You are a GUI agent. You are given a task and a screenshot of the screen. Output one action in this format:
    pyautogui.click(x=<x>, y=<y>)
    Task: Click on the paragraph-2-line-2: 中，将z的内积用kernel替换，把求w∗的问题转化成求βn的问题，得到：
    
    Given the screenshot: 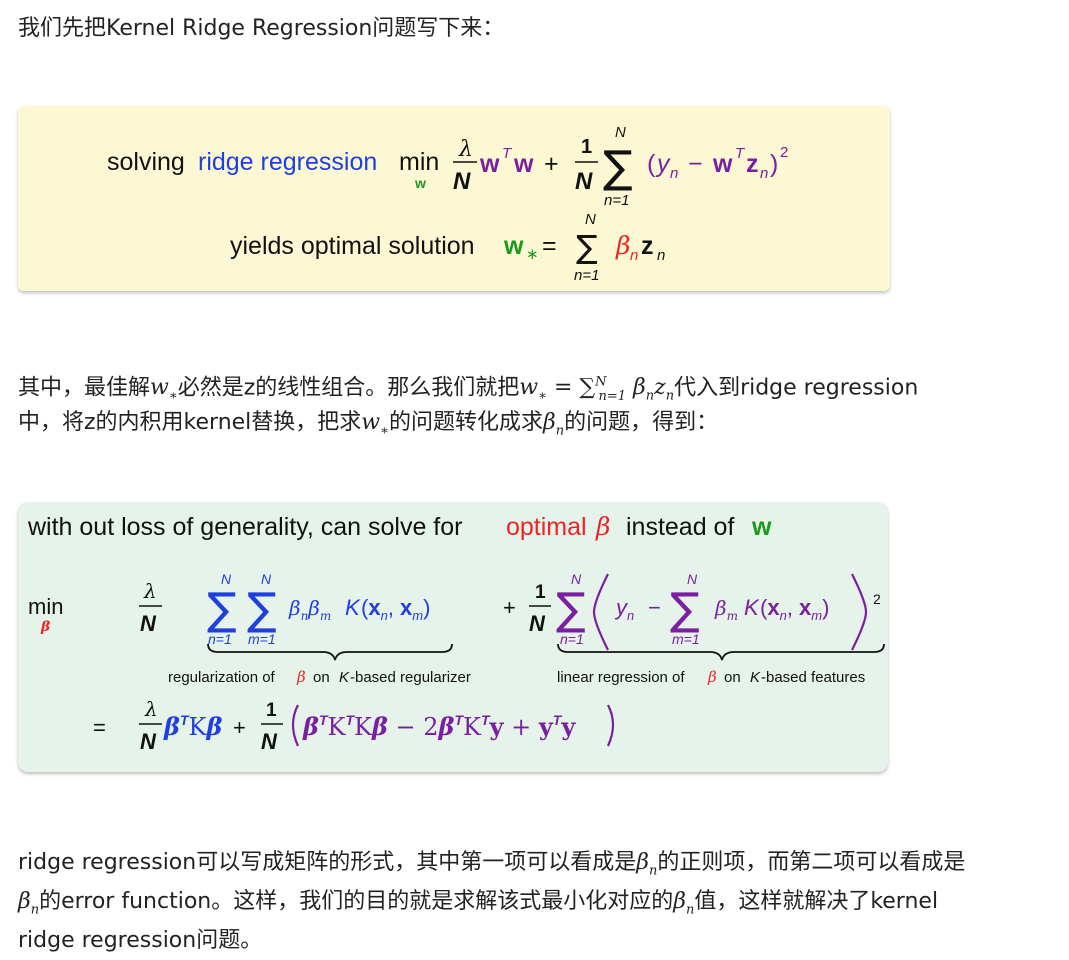 What is the action you would take?
    pyautogui.click(x=368, y=426)
    